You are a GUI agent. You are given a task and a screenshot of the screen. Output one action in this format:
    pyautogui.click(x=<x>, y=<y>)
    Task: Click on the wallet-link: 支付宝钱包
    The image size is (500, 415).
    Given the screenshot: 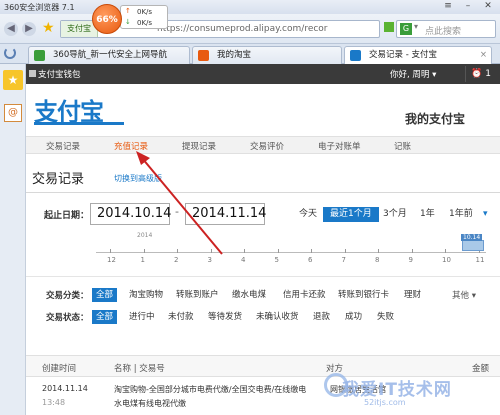 What is the action you would take?
    pyautogui.click(x=59, y=74)
    